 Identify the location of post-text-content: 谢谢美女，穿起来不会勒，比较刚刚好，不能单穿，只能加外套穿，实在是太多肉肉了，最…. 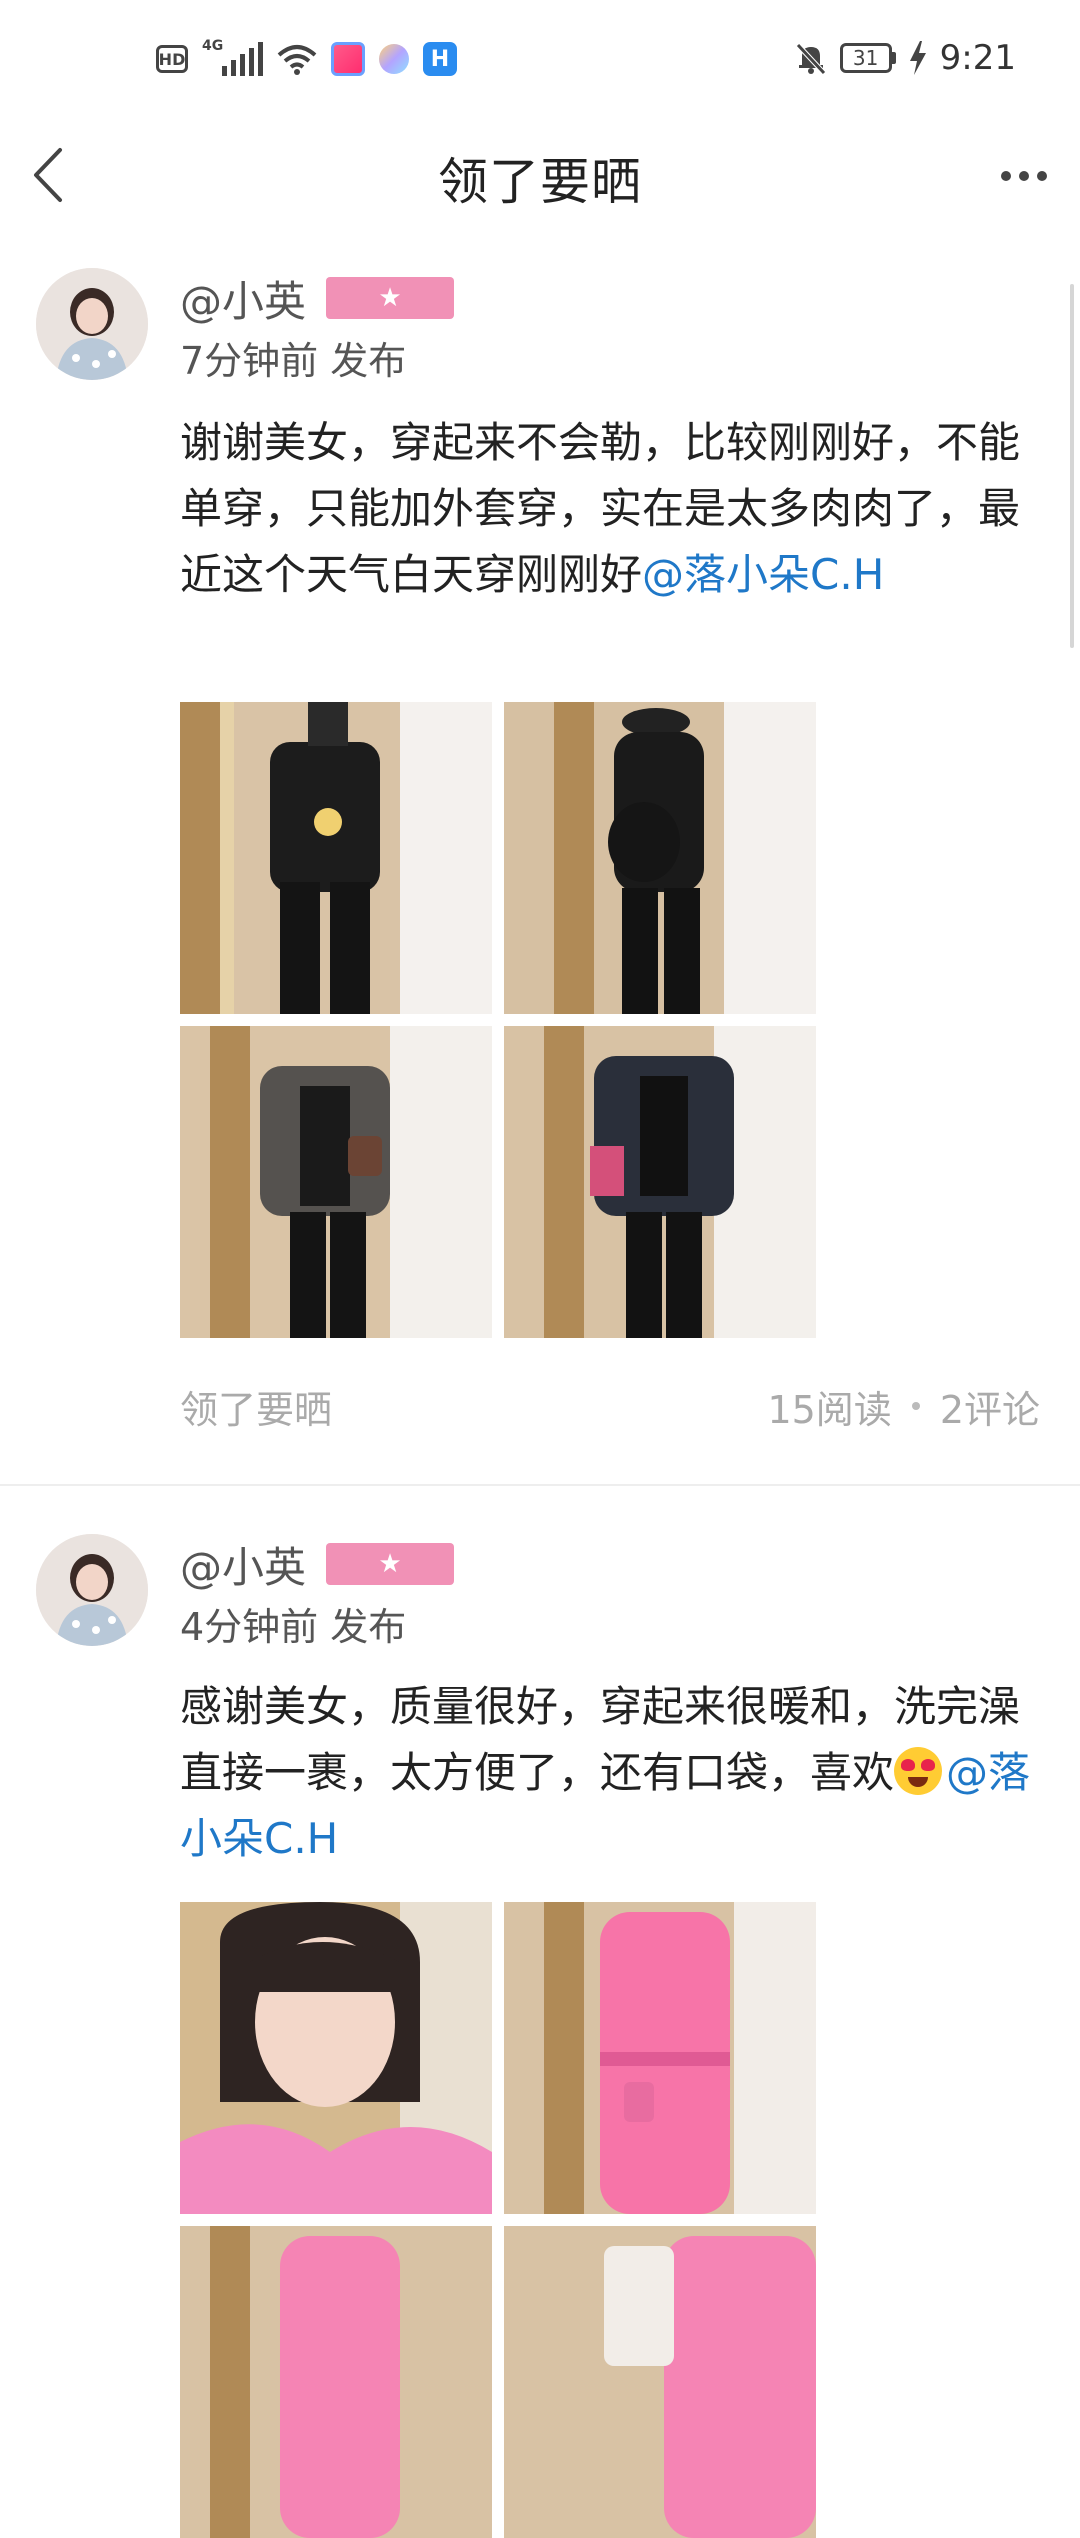
(600, 508).